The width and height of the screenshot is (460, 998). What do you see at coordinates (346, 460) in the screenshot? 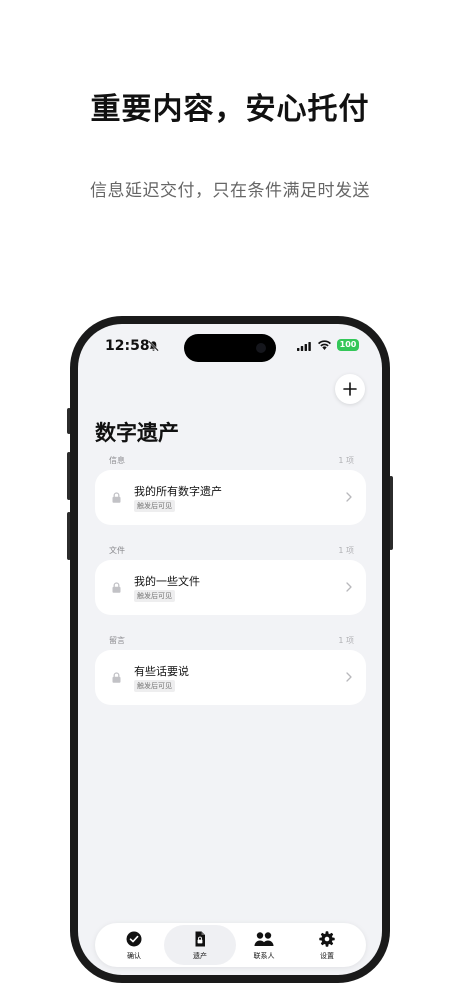
I see `section-count-messages: 1 项` at bounding box center [346, 460].